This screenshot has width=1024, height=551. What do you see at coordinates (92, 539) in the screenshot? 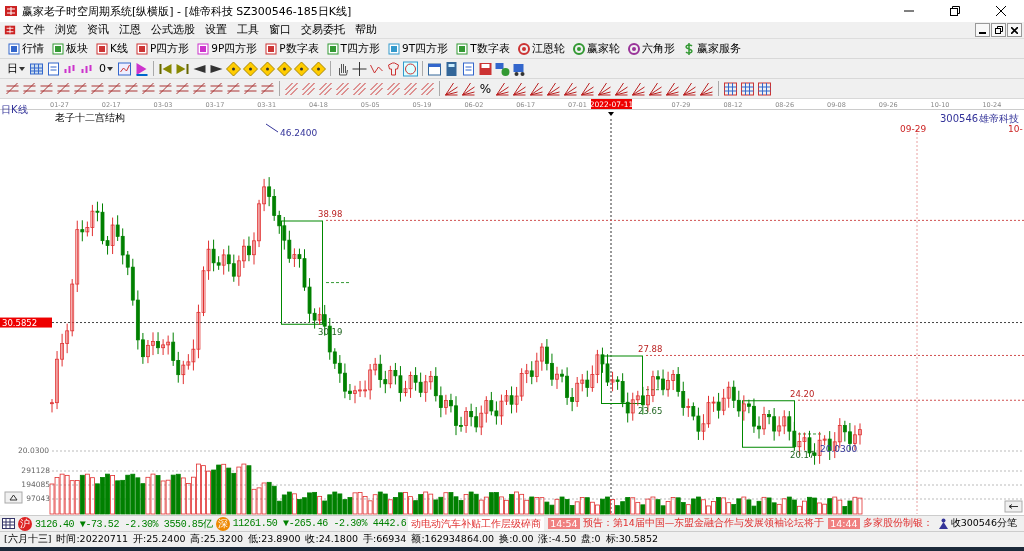
I see `status-field: 时间:20220711` at bounding box center [92, 539].